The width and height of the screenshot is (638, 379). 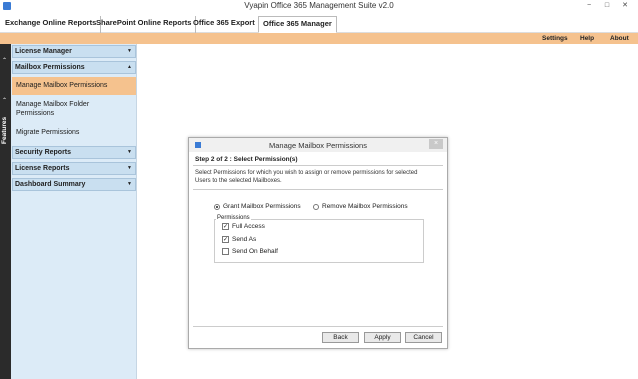 I want to click on features-label: Features, so click(x=4, y=130).